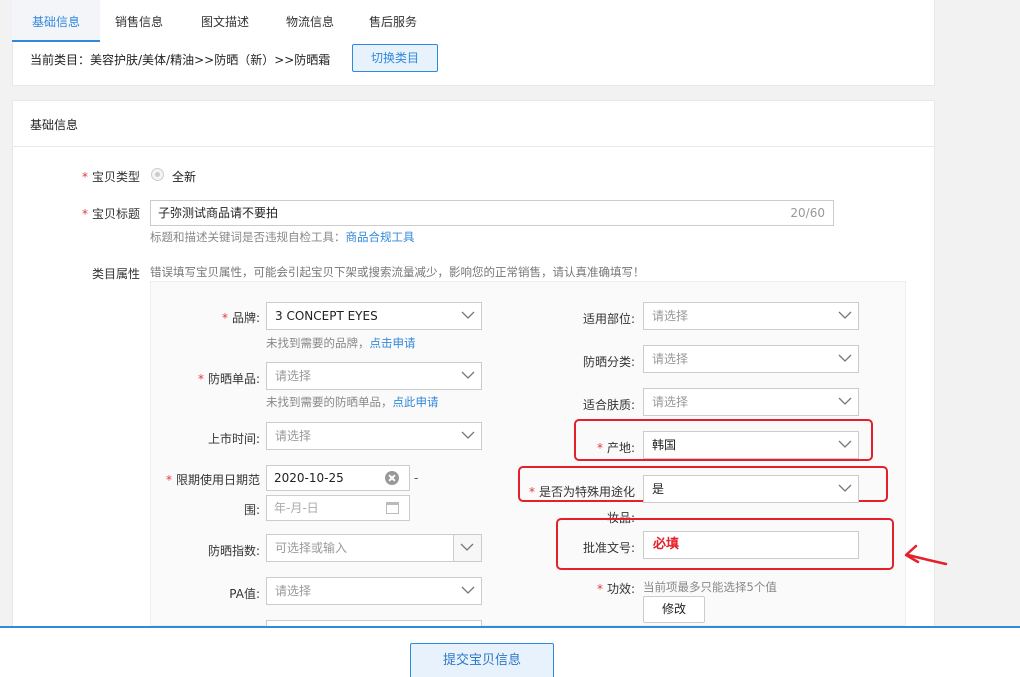 This screenshot has width=1020, height=677. What do you see at coordinates (115, 214) in the screenshot?
I see `item-title-label-text: 宝贝标题` at bounding box center [115, 214].